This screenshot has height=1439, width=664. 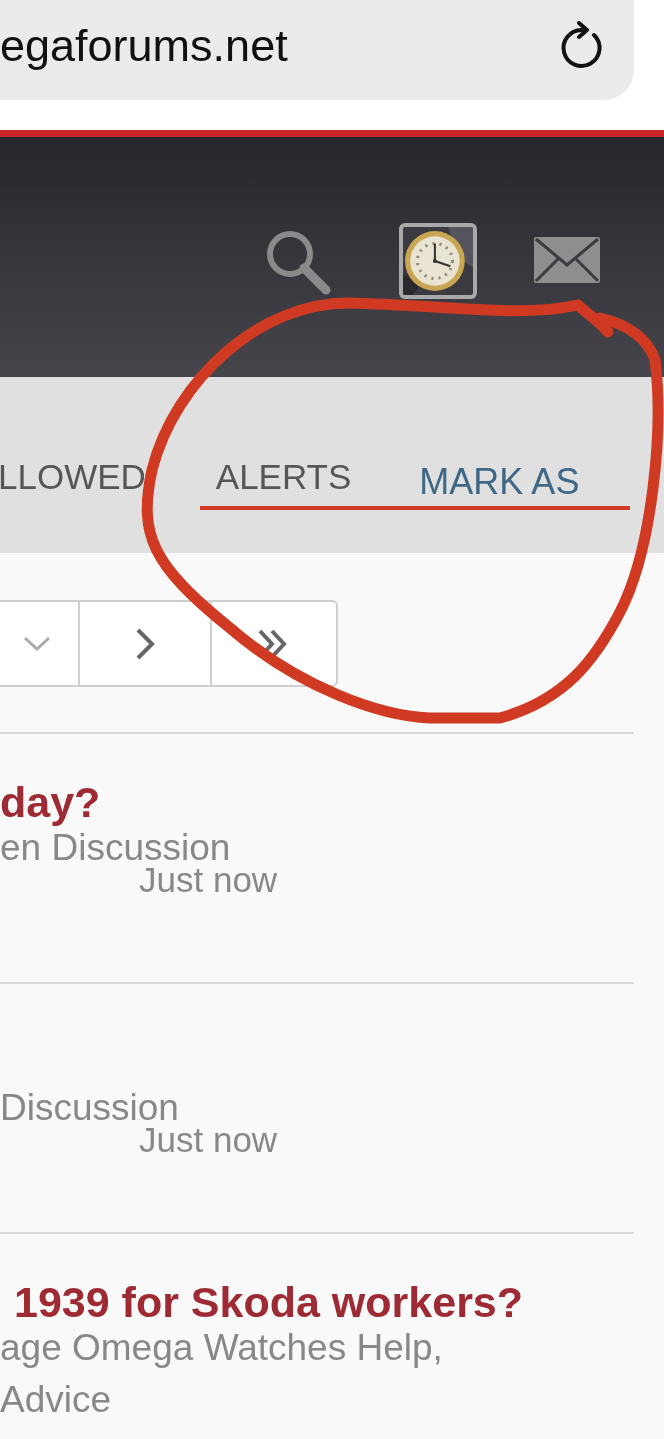 What do you see at coordinates (438, 261) in the screenshot?
I see `avatar-button` at bounding box center [438, 261].